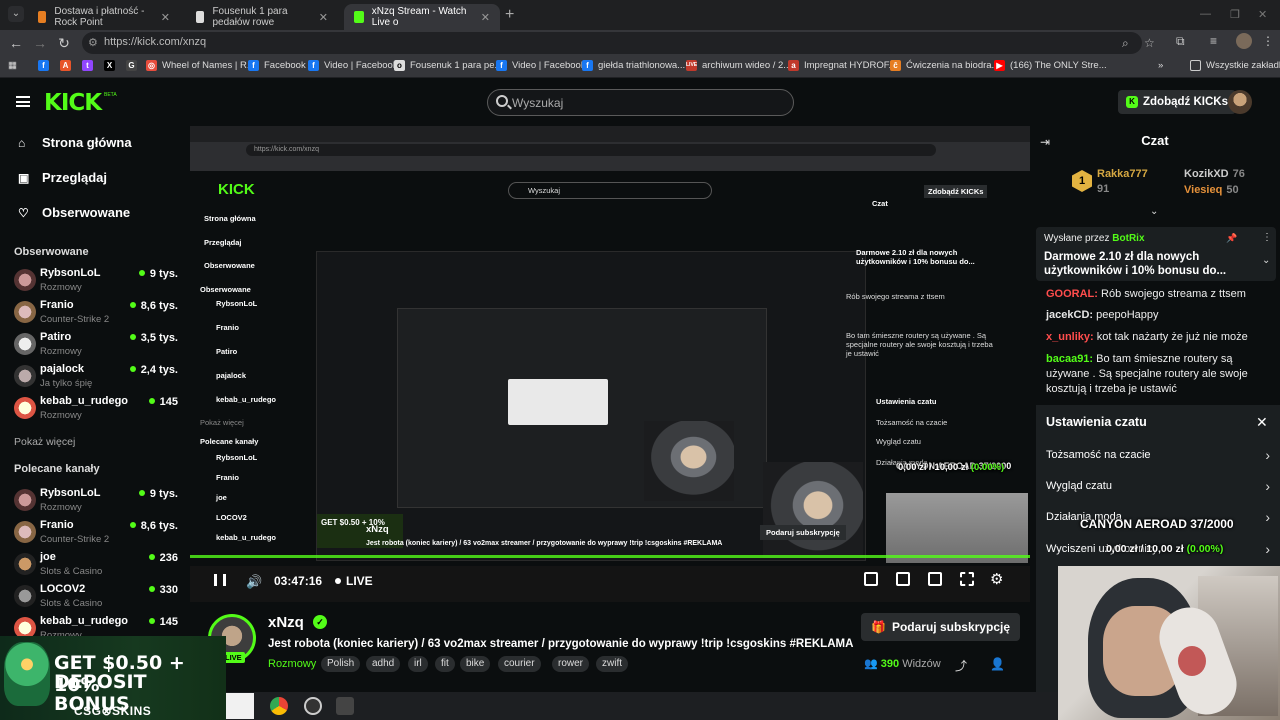 This screenshot has height=720, width=1280. I want to click on browser-tab-1: Dostawa i płatność - Rock Point ✕, so click(104, 17).